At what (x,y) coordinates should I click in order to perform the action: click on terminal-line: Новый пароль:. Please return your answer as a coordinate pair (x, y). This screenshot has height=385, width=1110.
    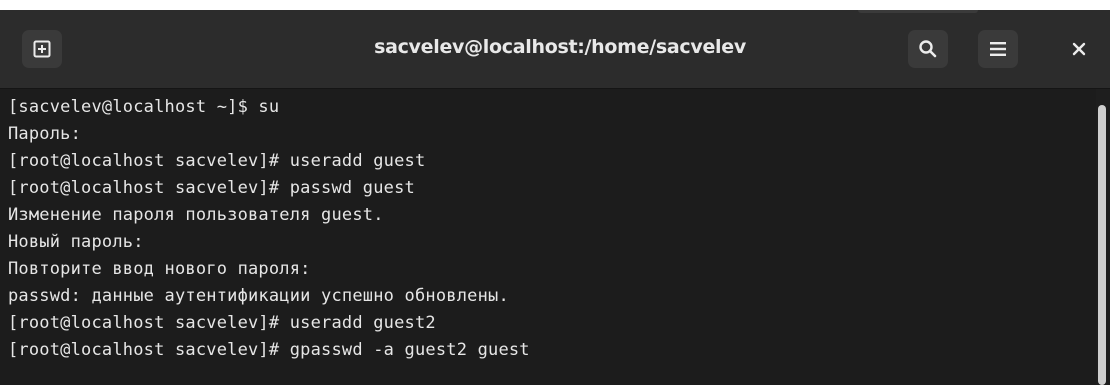
    Looking at the image, I should click on (76, 242).